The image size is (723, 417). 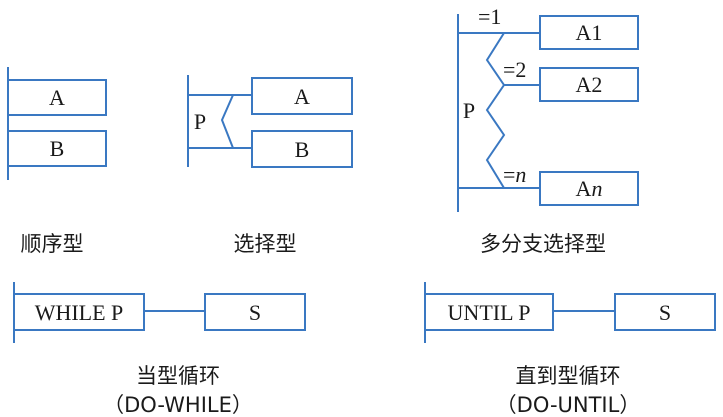 What do you see at coordinates (200, 121) in the screenshot?
I see `selection-condition: P` at bounding box center [200, 121].